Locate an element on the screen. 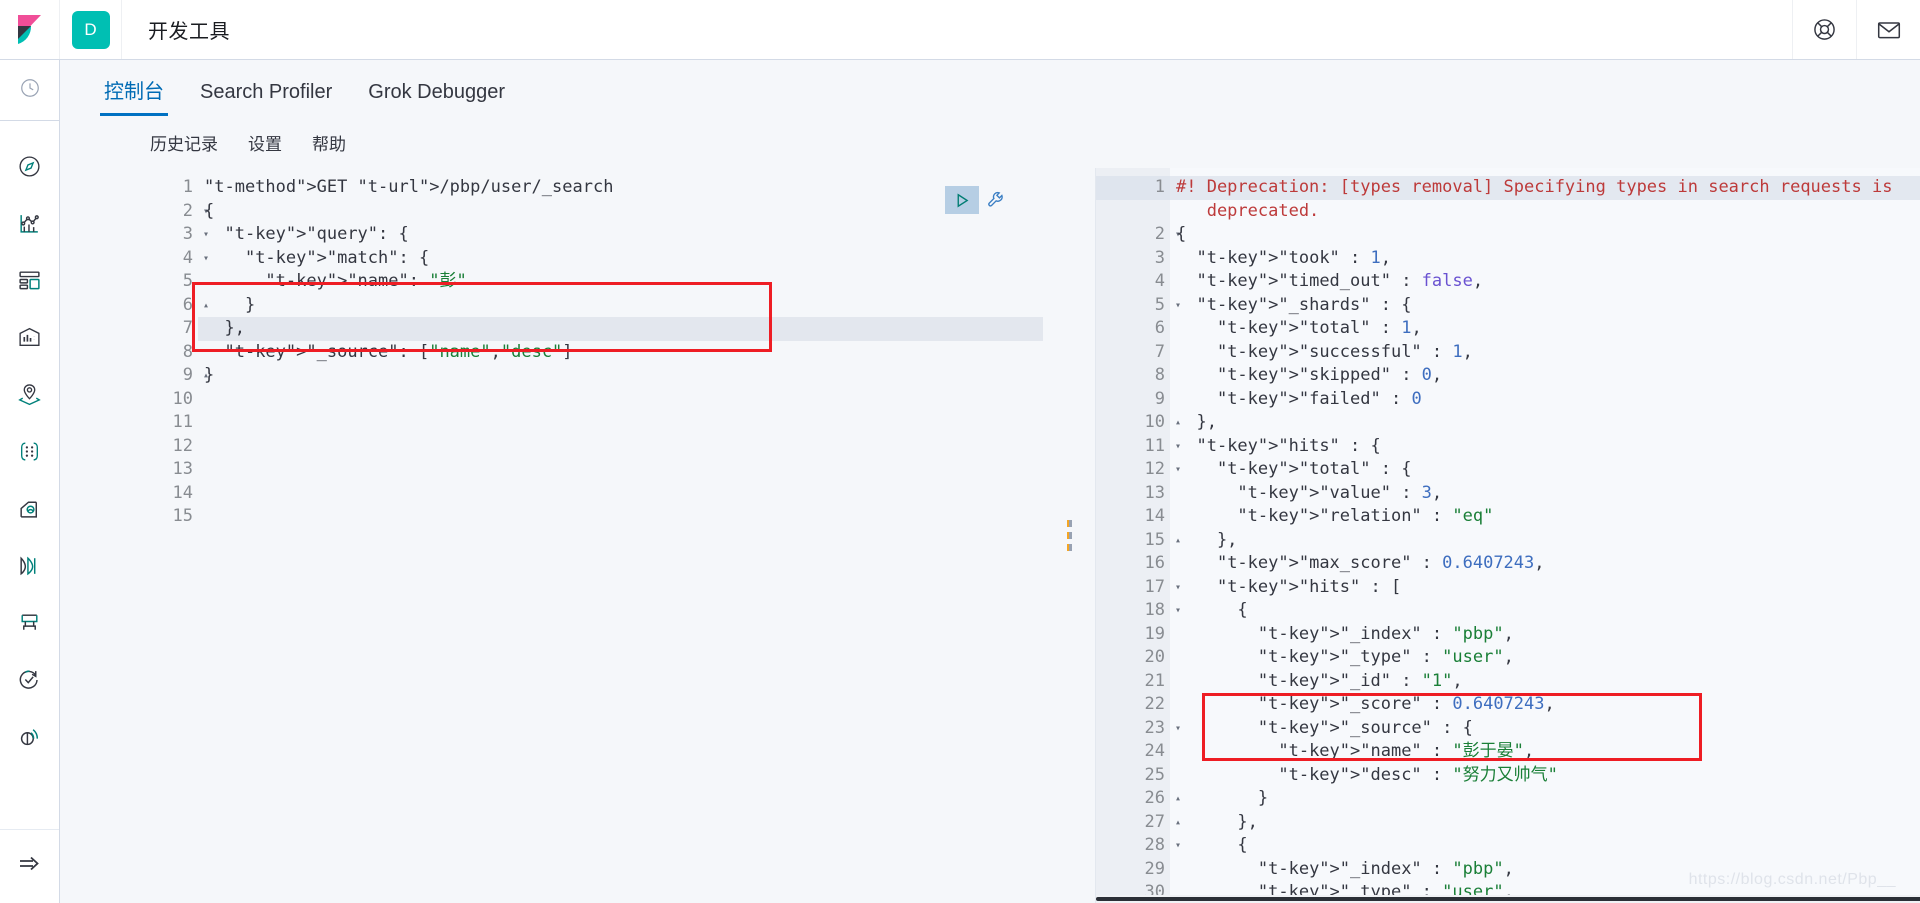 The width and height of the screenshot is (1920, 903). line-number: 29 is located at coordinates (1154, 868).